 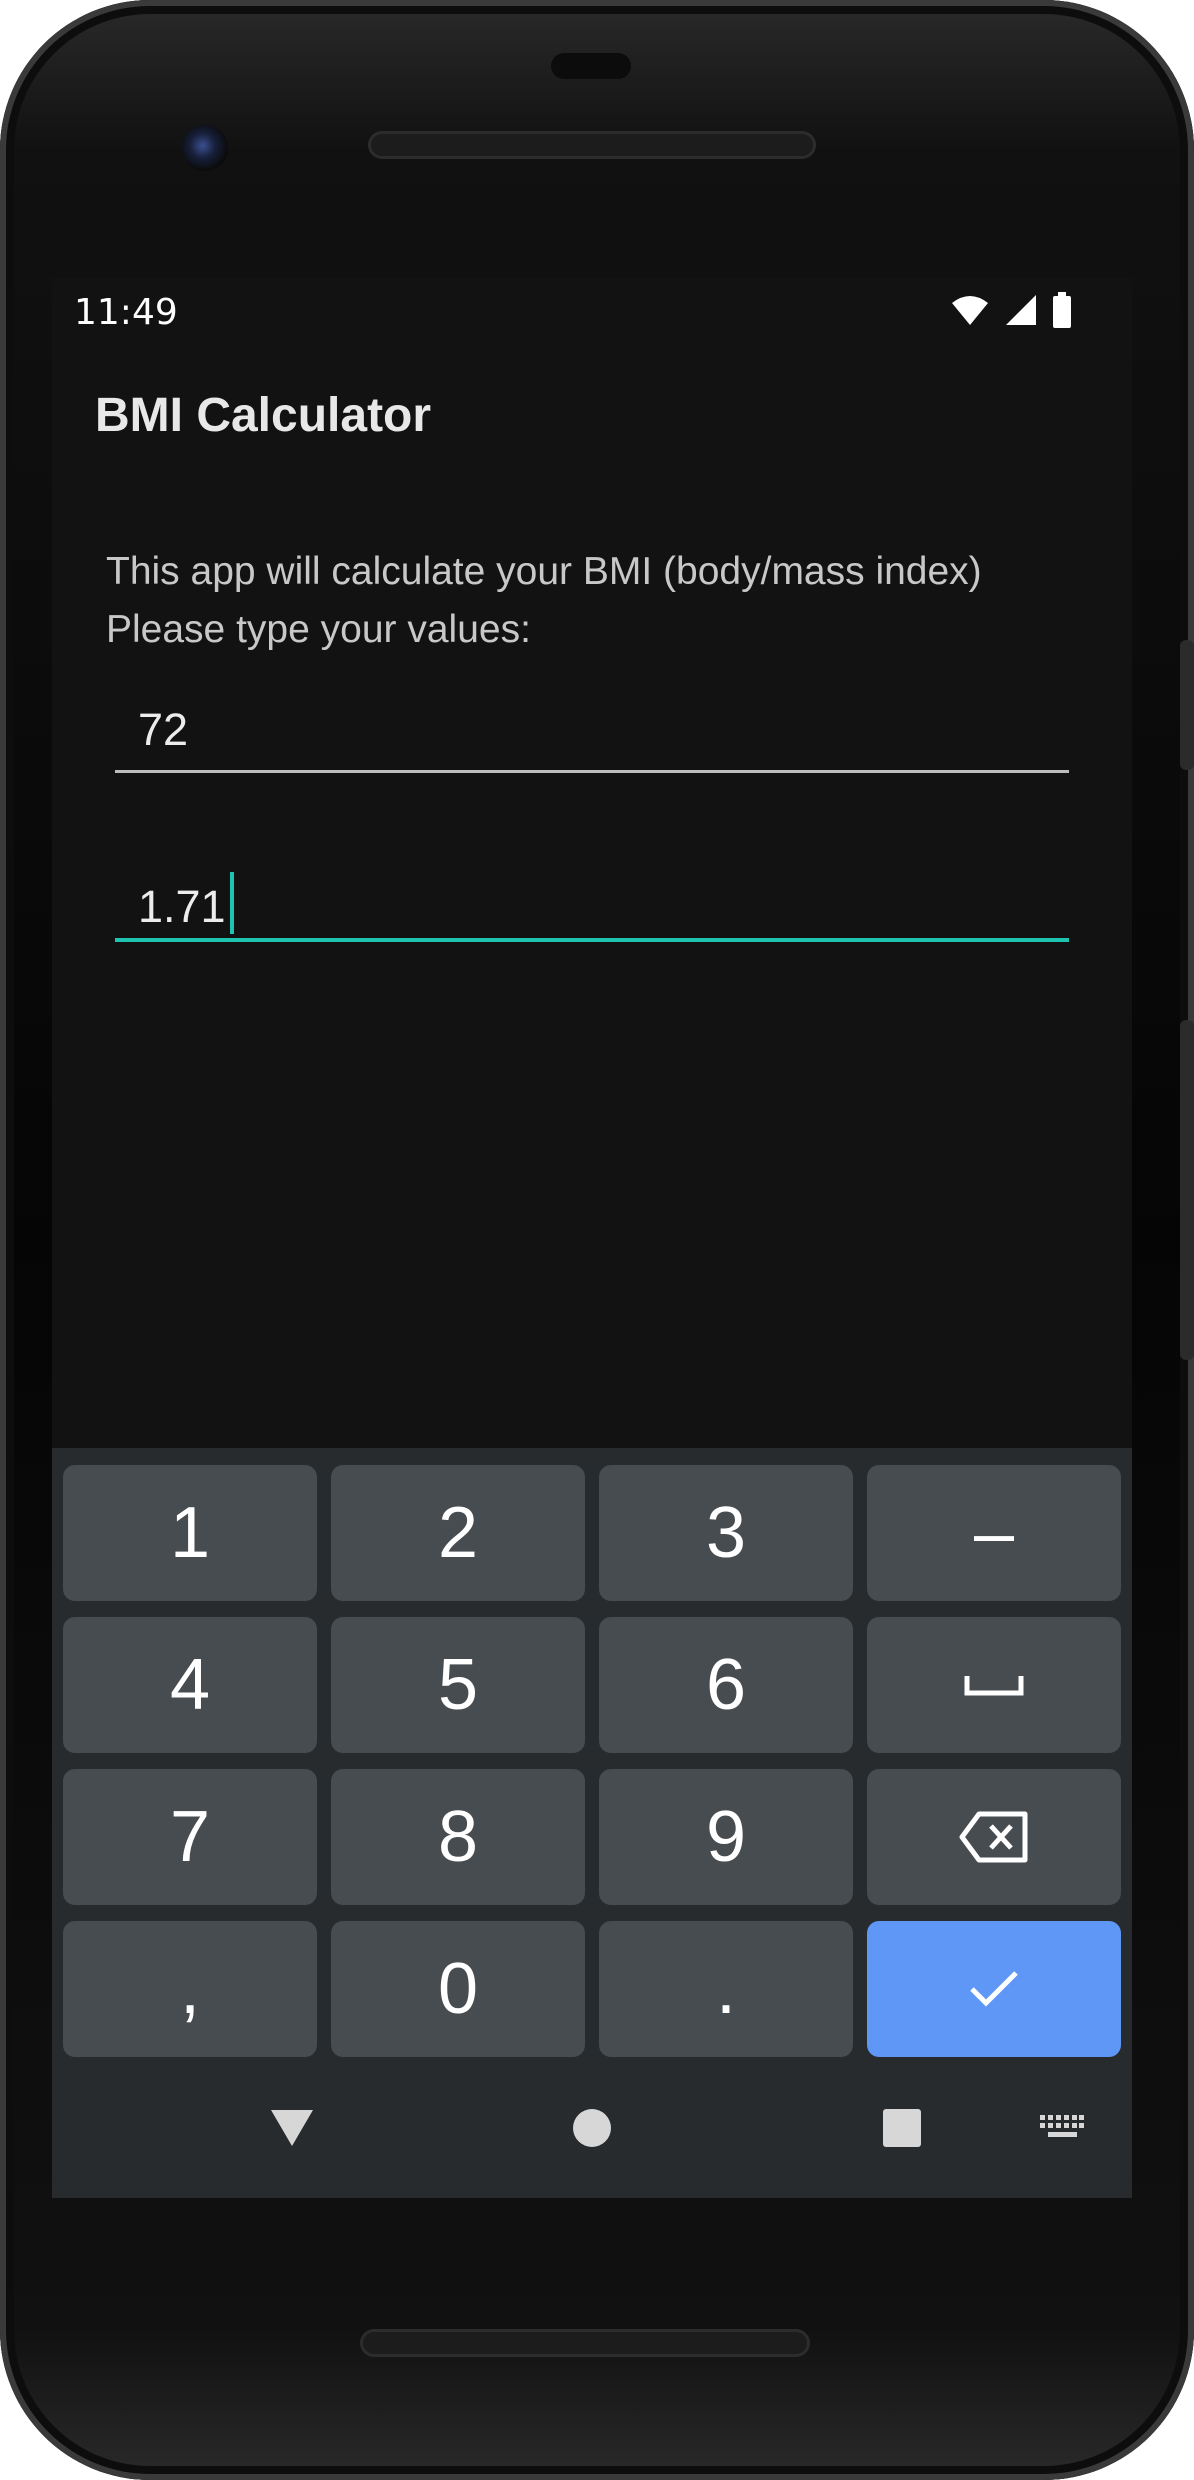 I want to click on status-icons, so click(x=1011, y=310).